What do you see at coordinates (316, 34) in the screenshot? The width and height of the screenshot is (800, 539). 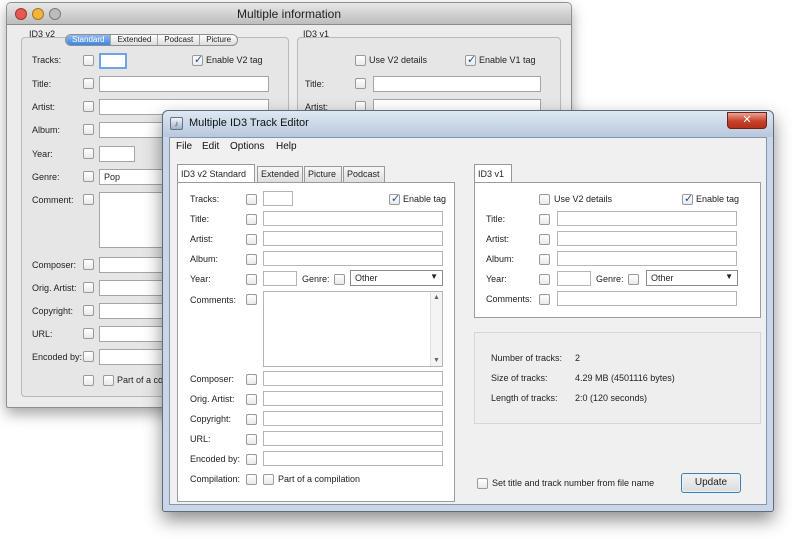 I see `mac-id3v1-group-label: ID3 v1` at bounding box center [316, 34].